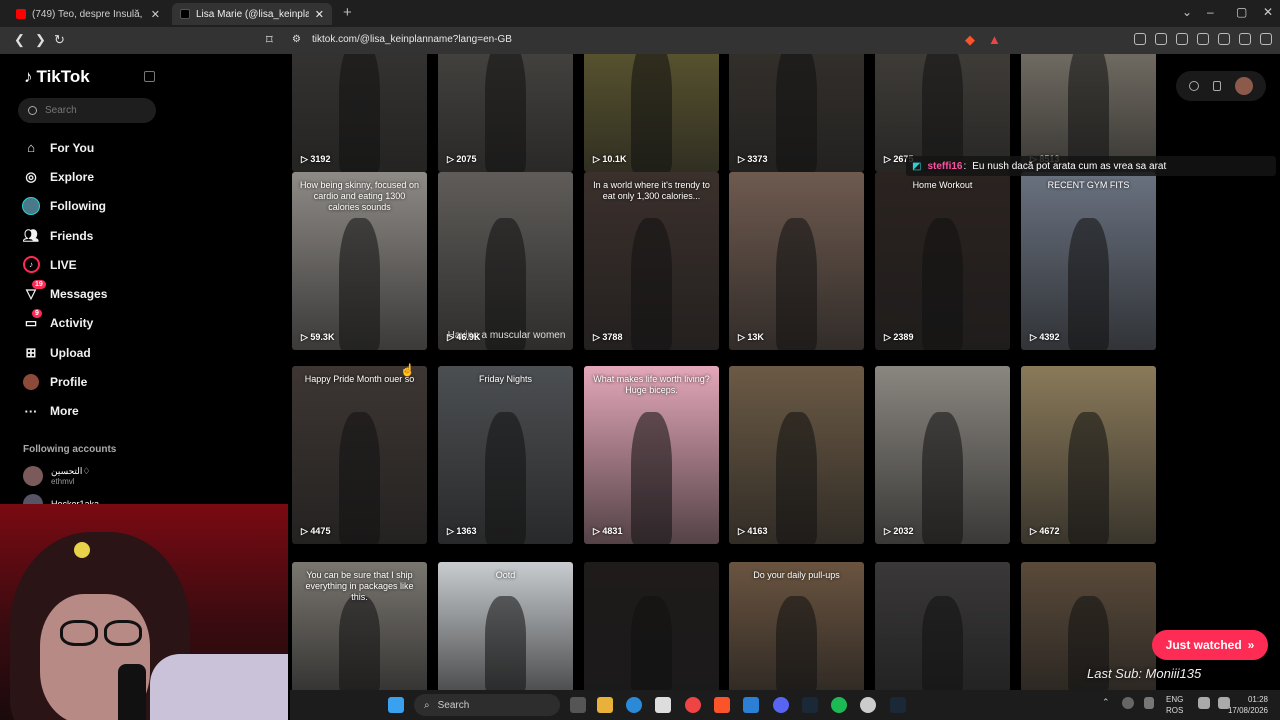 The image size is (1280, 720). Describe the element at coordinates (1194, 86) in the screenshot. I see `compass-icon` at that location.